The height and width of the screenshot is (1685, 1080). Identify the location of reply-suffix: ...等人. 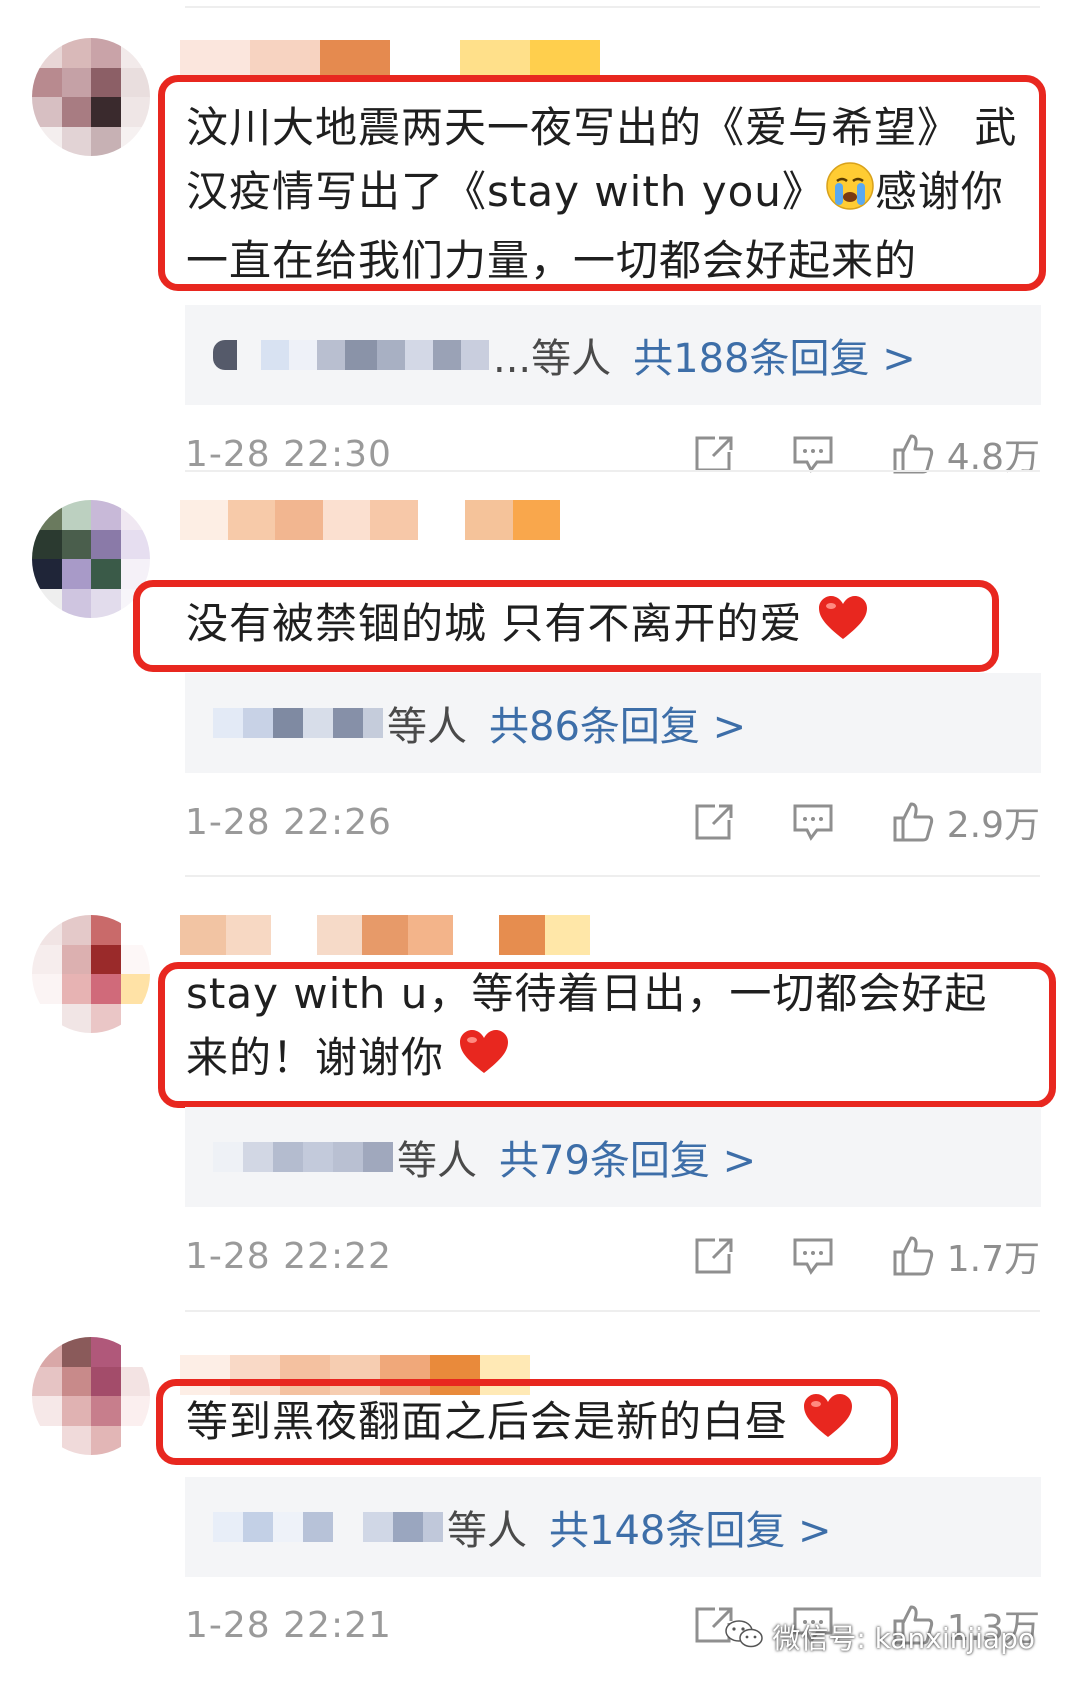
(552, 359).